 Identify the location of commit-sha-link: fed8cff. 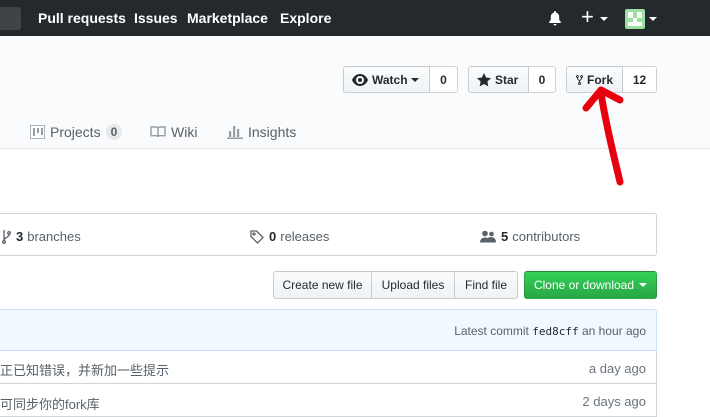
(555, 331).